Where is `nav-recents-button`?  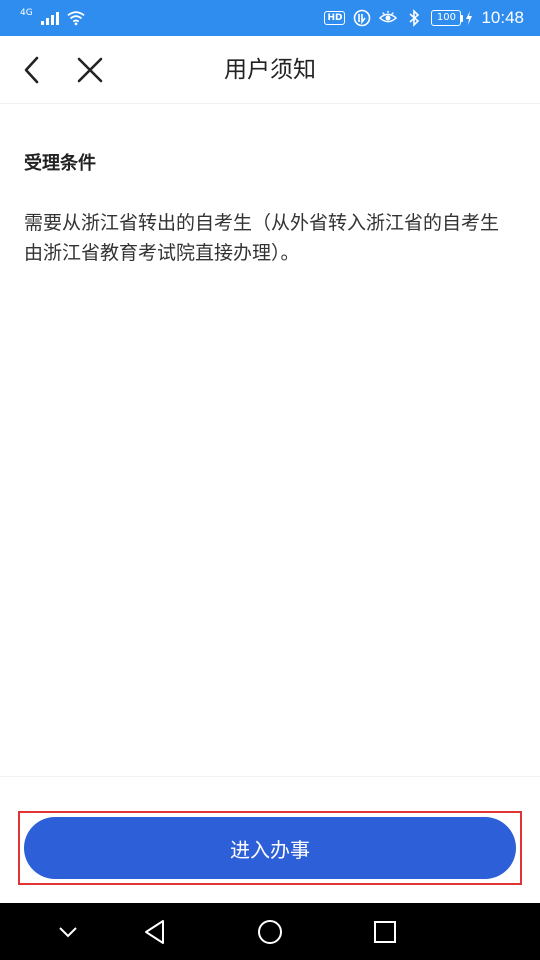 nav-recents-button is located at coordinates (385, 932).